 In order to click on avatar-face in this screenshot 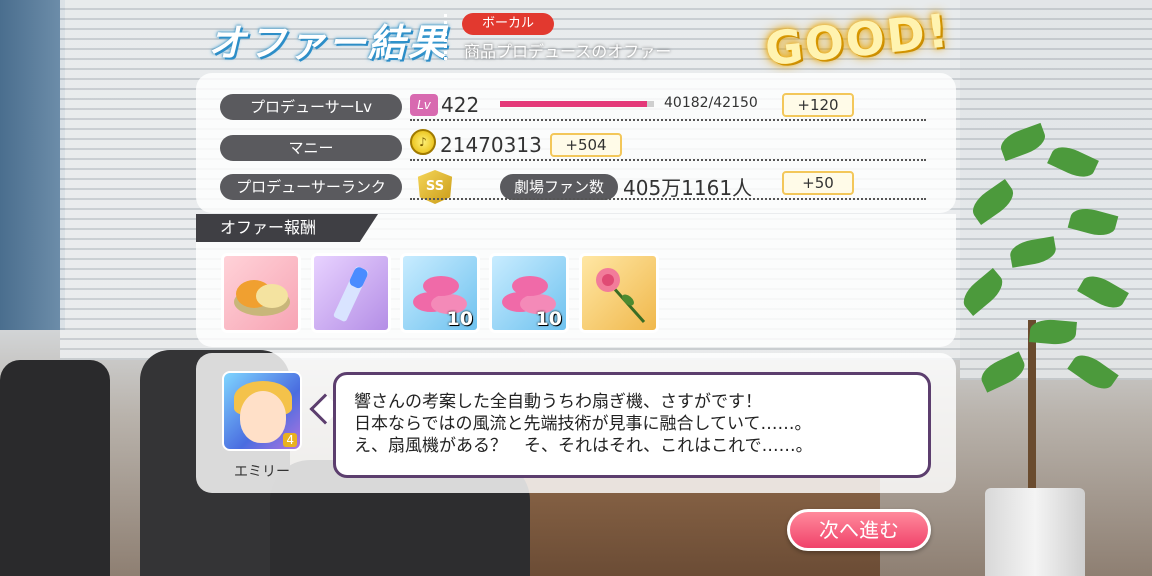, I will do `click(263, 417)`.